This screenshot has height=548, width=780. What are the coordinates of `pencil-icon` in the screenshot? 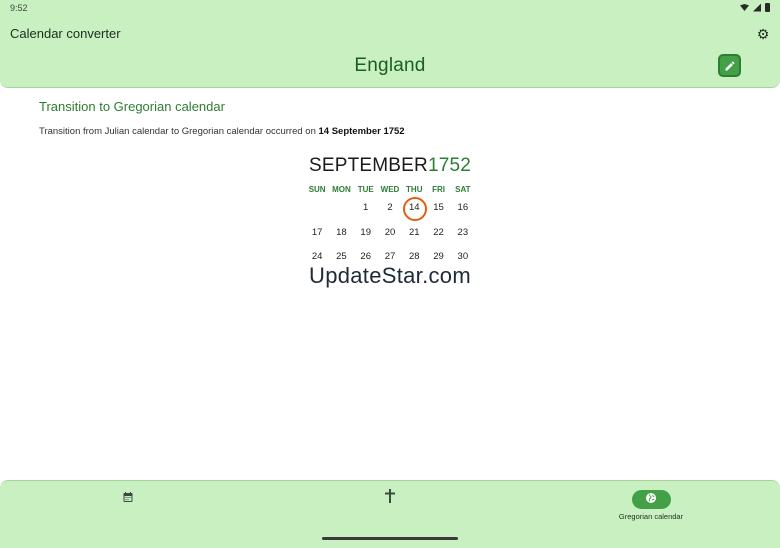 It's located at (730, 65).